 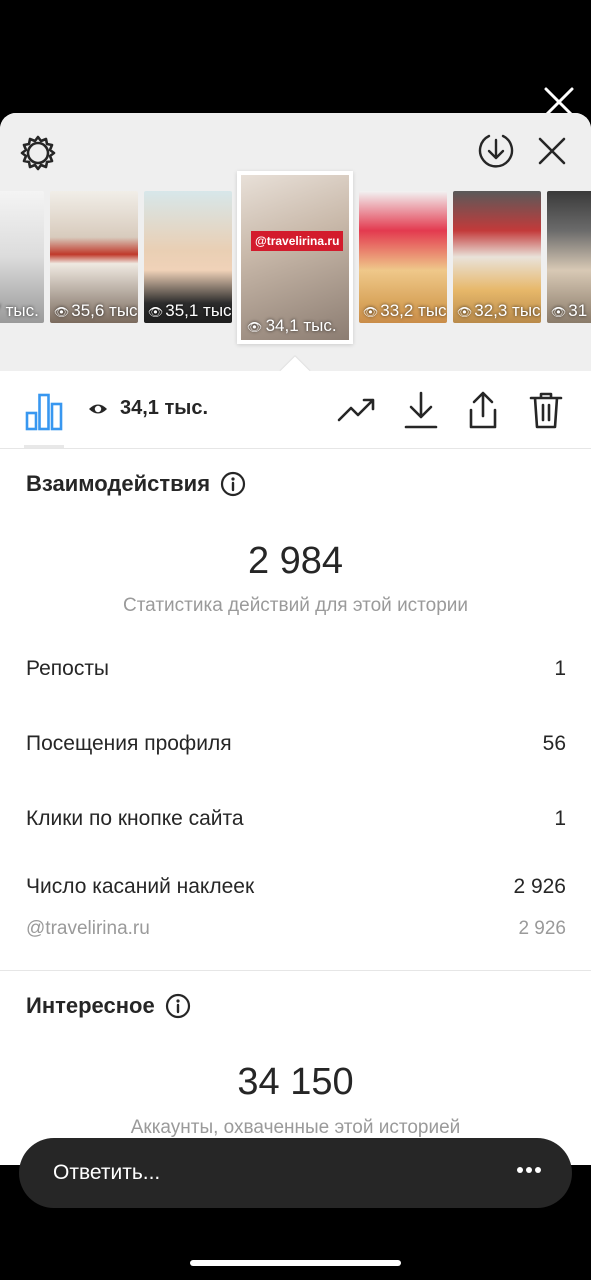 What do you see at coordinates (529, 1173) in the screenshot?
I see `more-options-icon` at bounding box center [529, 1173].